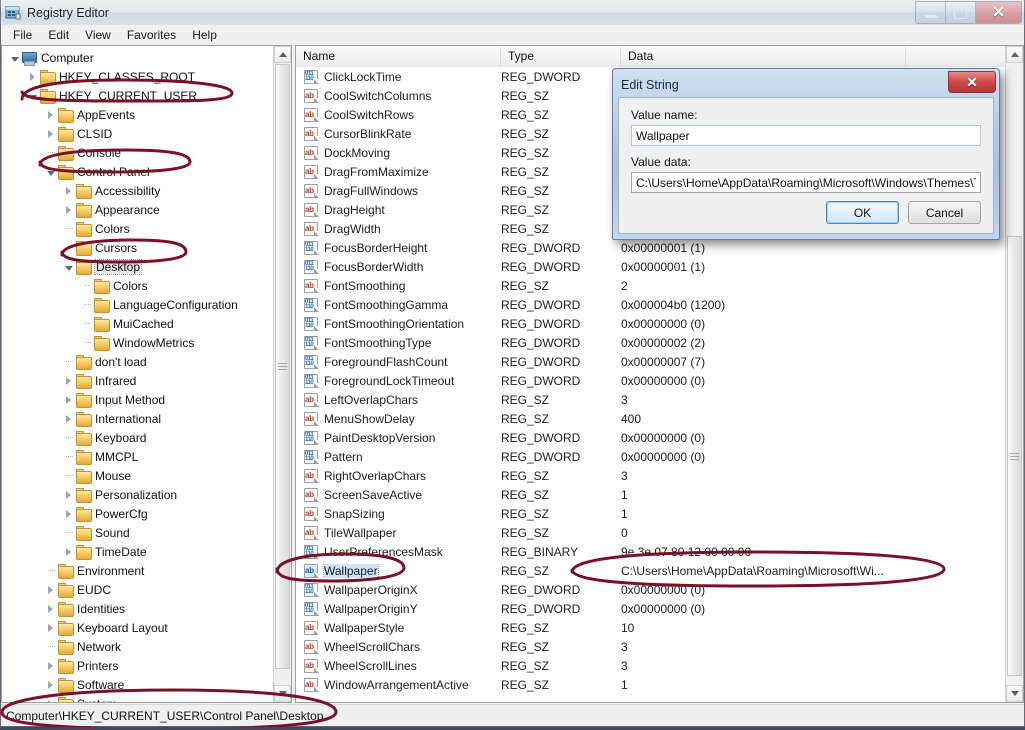  What do you see at coordinates (651, 665) in the screenshot?
I see `table-row: ab WheelScrollLines REG_SZ 3` at bounding box center [651, 665].